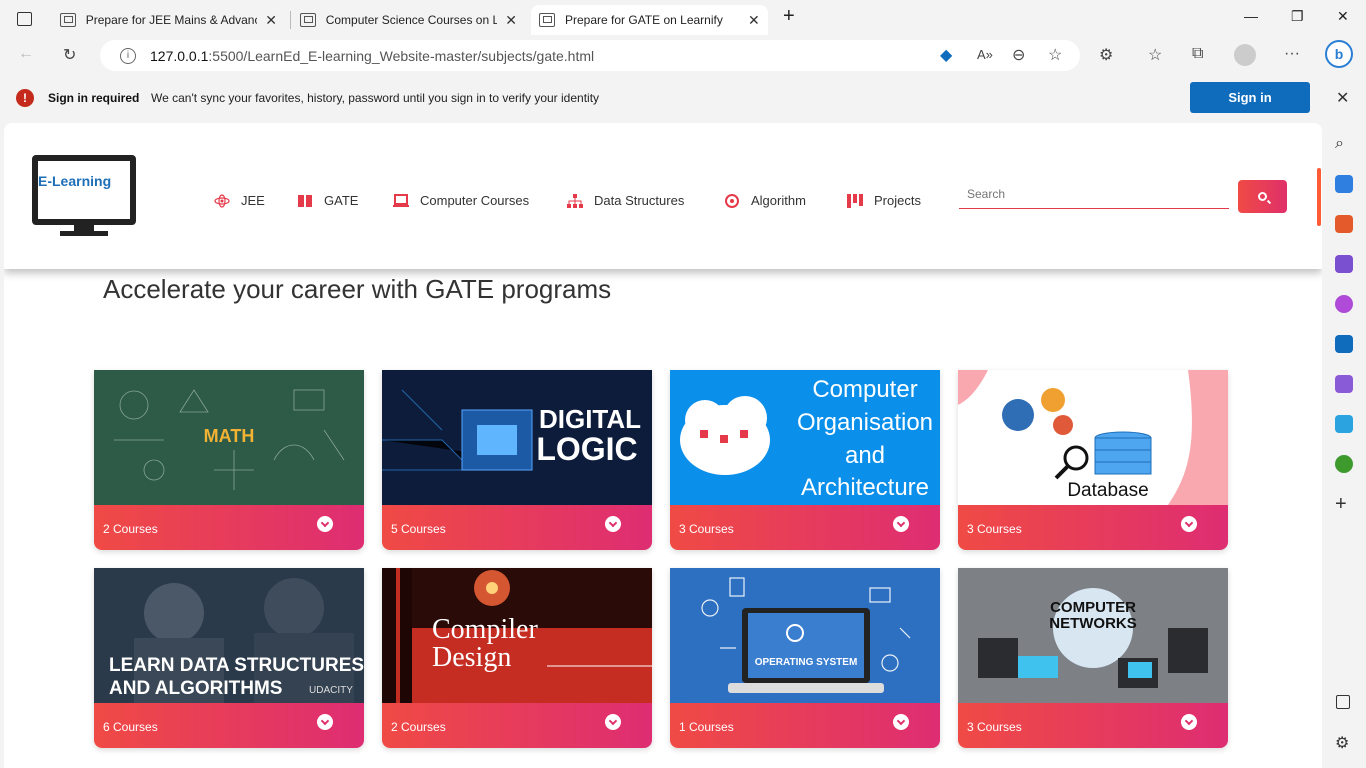 The height and width of the screenshot is (768, 1366). What do you see at coordinates (946, 55) in the screenshot?
I see `tag-icon: ◆` at bounding box center [946, 55].